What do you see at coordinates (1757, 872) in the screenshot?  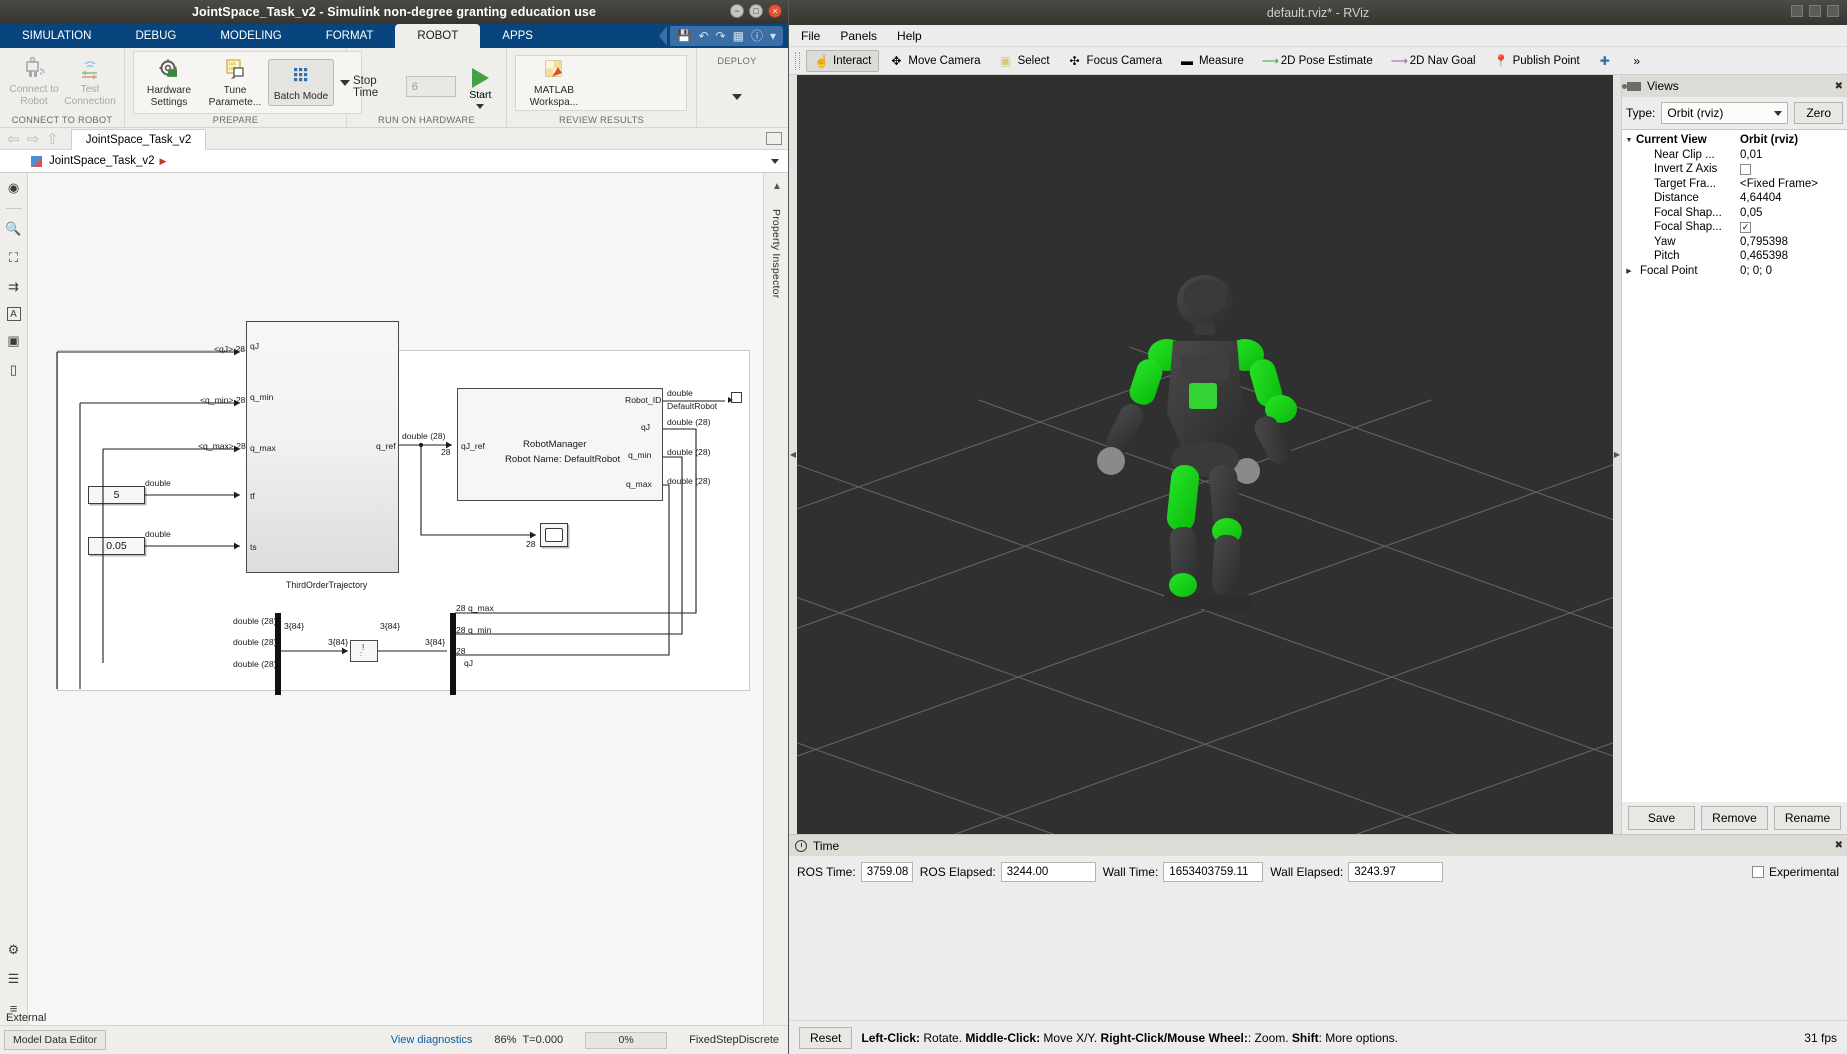 I see `experimental-checkbox` at bounding box center [1757, 872].